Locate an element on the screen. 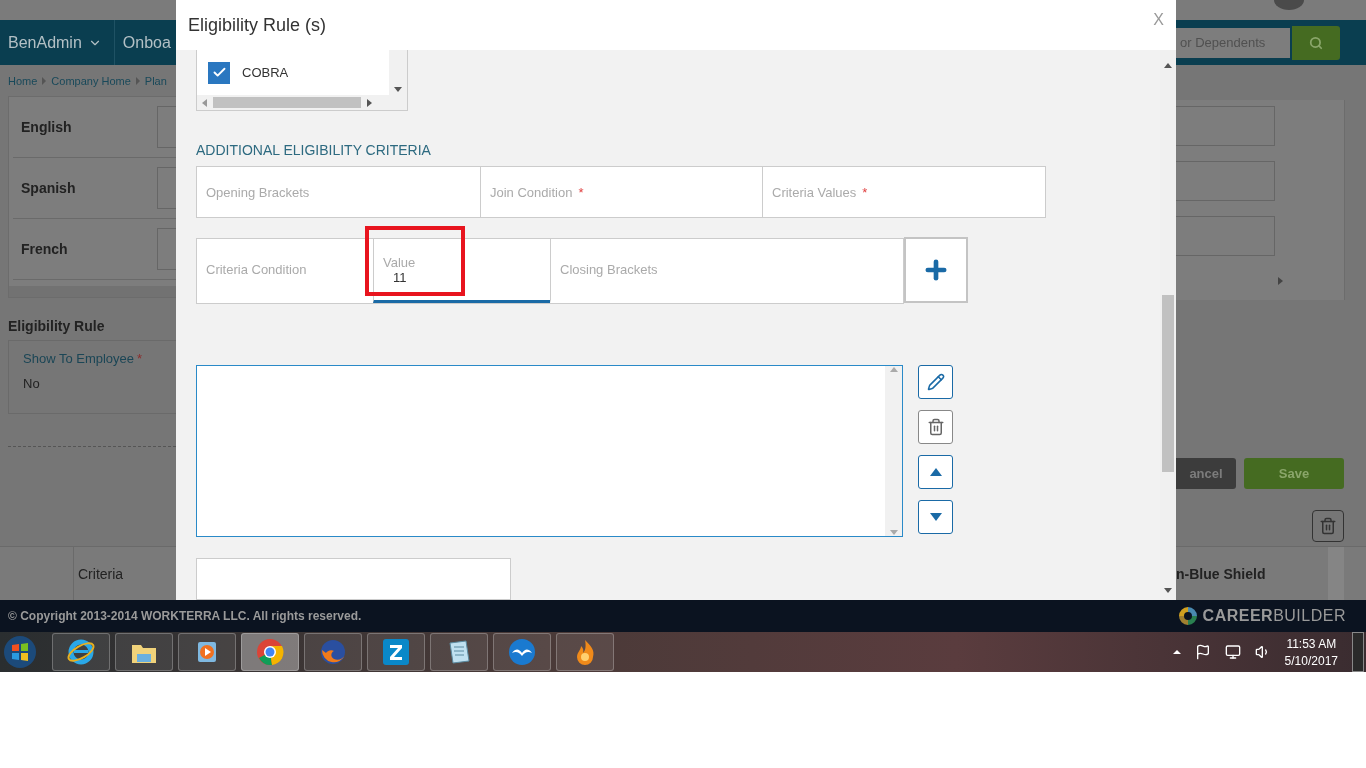  language-label: Spanish is located at coordinates (48, 188).